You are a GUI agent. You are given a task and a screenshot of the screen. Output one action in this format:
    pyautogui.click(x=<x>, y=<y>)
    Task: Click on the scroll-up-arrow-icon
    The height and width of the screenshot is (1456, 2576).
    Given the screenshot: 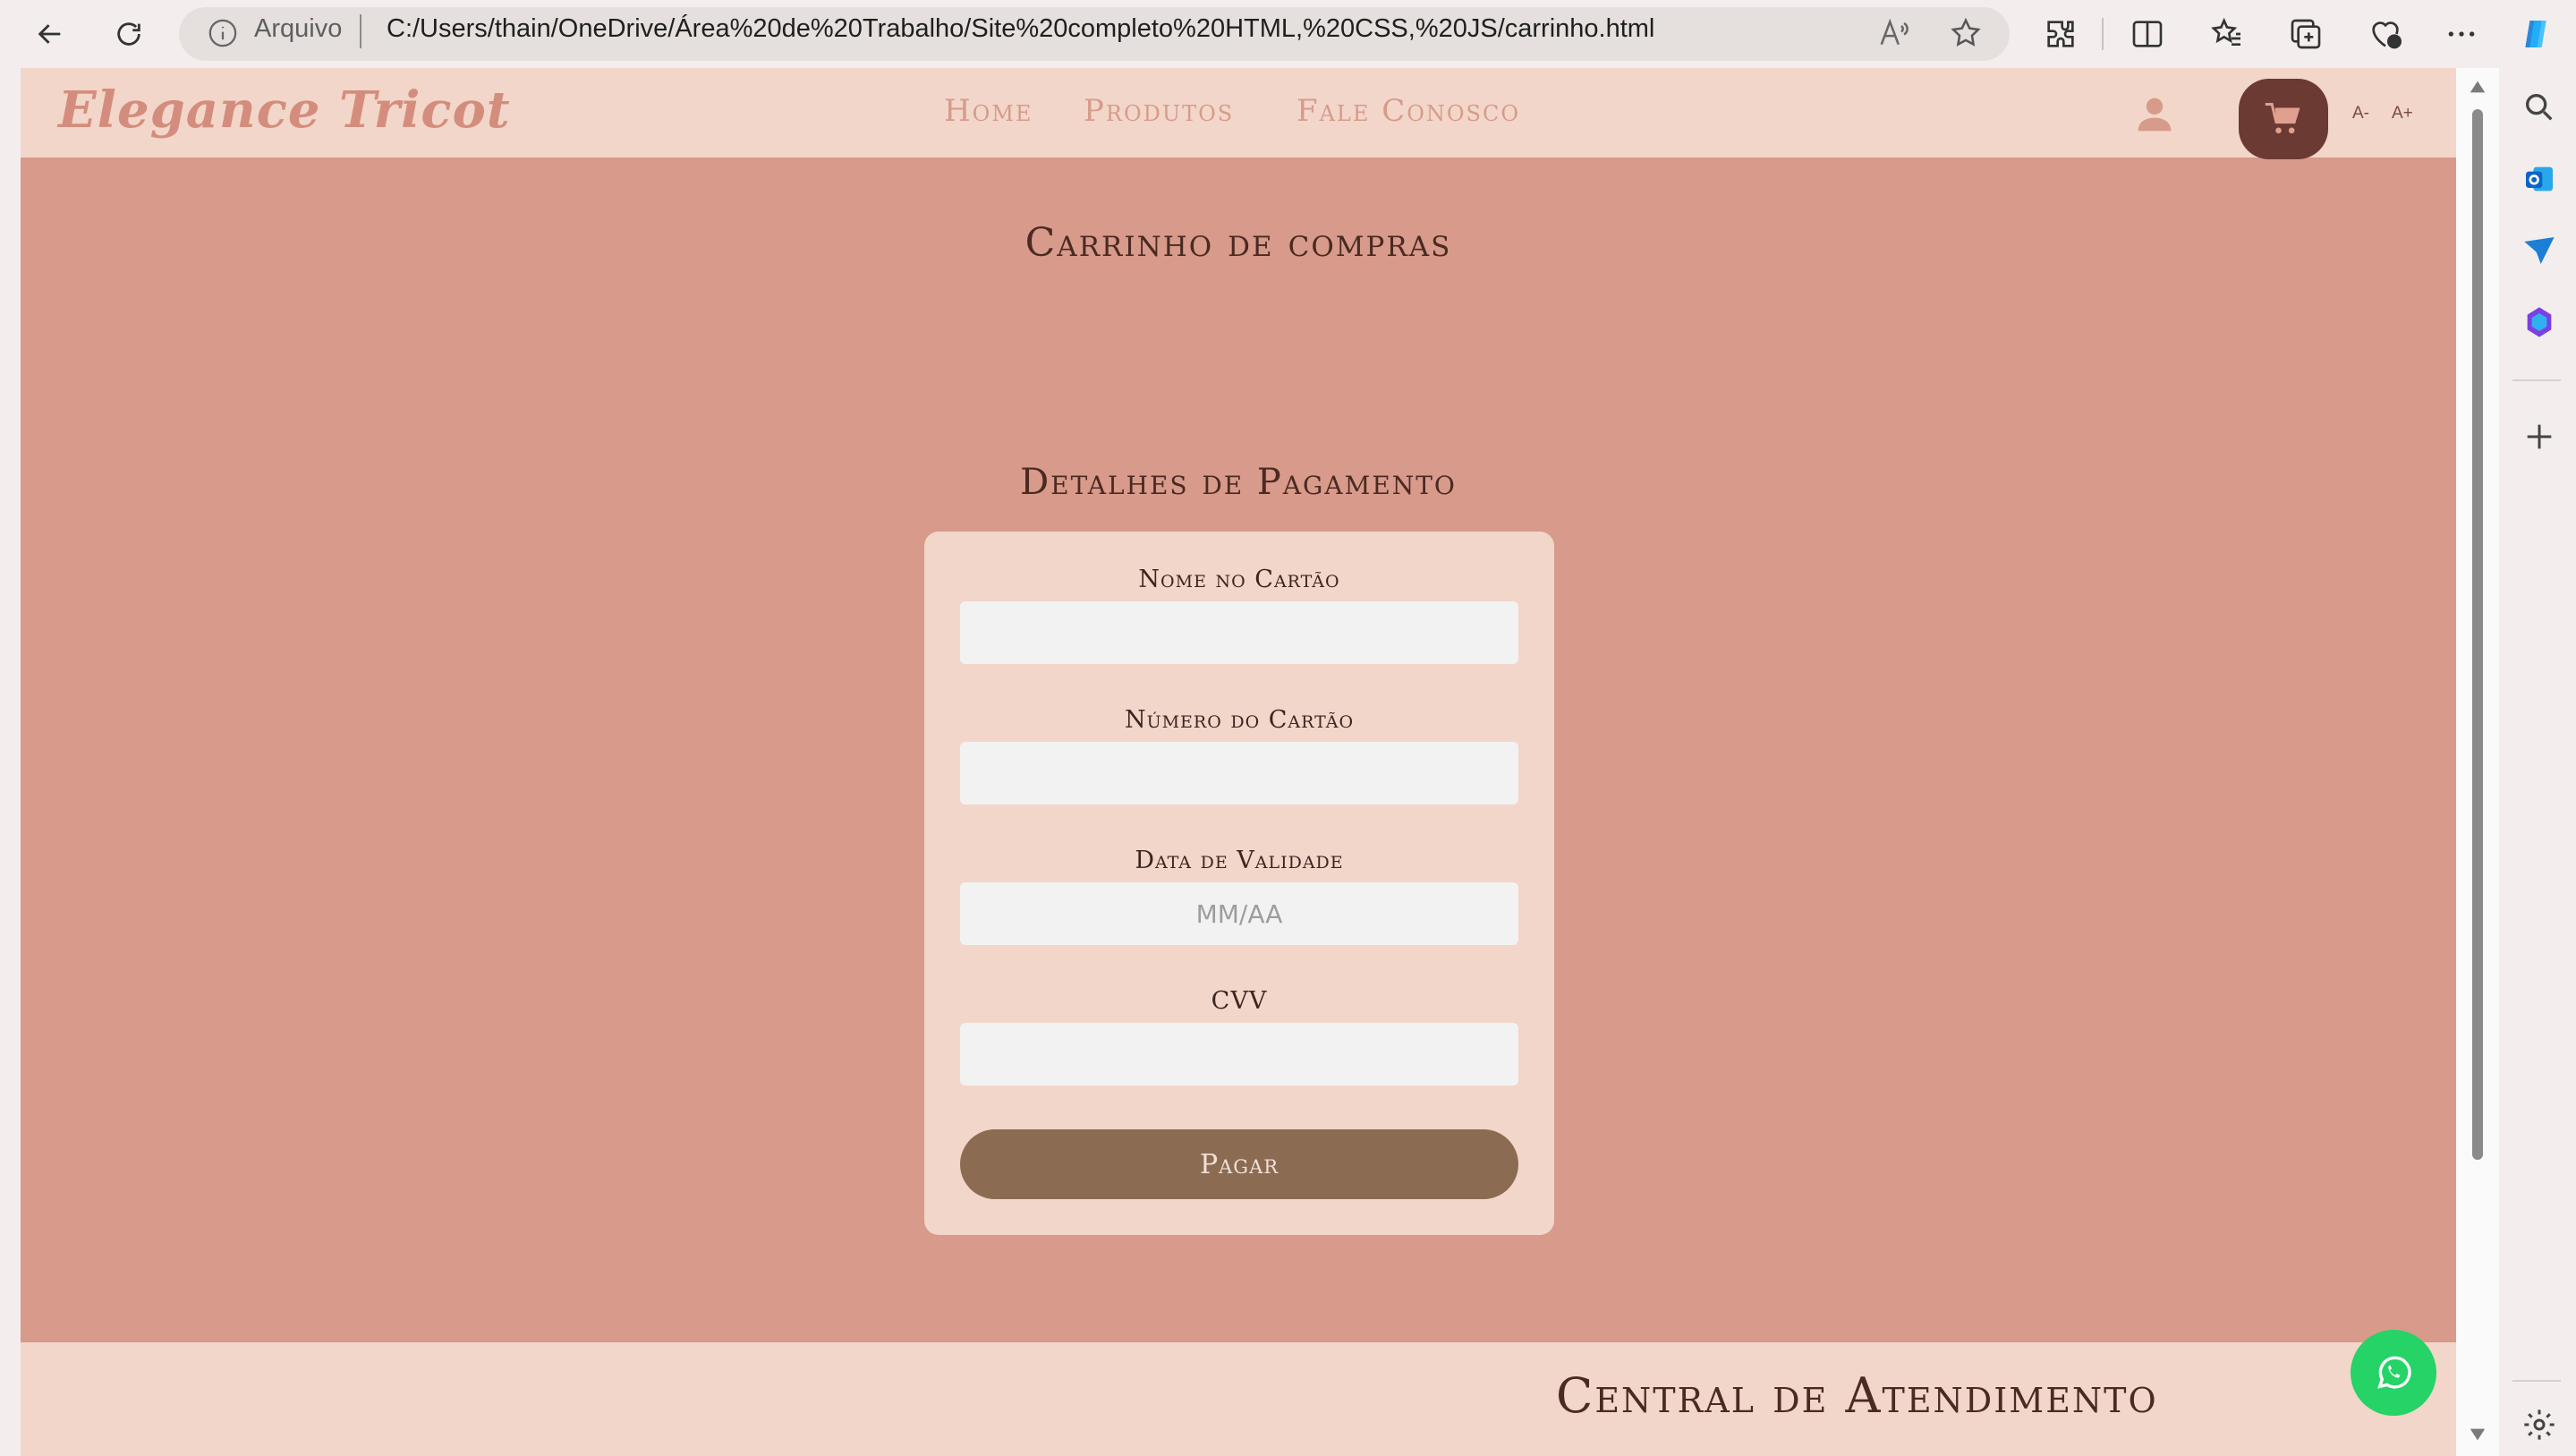 What is the action you would take?
    pyautogui.click(x=2477, y=87)
    